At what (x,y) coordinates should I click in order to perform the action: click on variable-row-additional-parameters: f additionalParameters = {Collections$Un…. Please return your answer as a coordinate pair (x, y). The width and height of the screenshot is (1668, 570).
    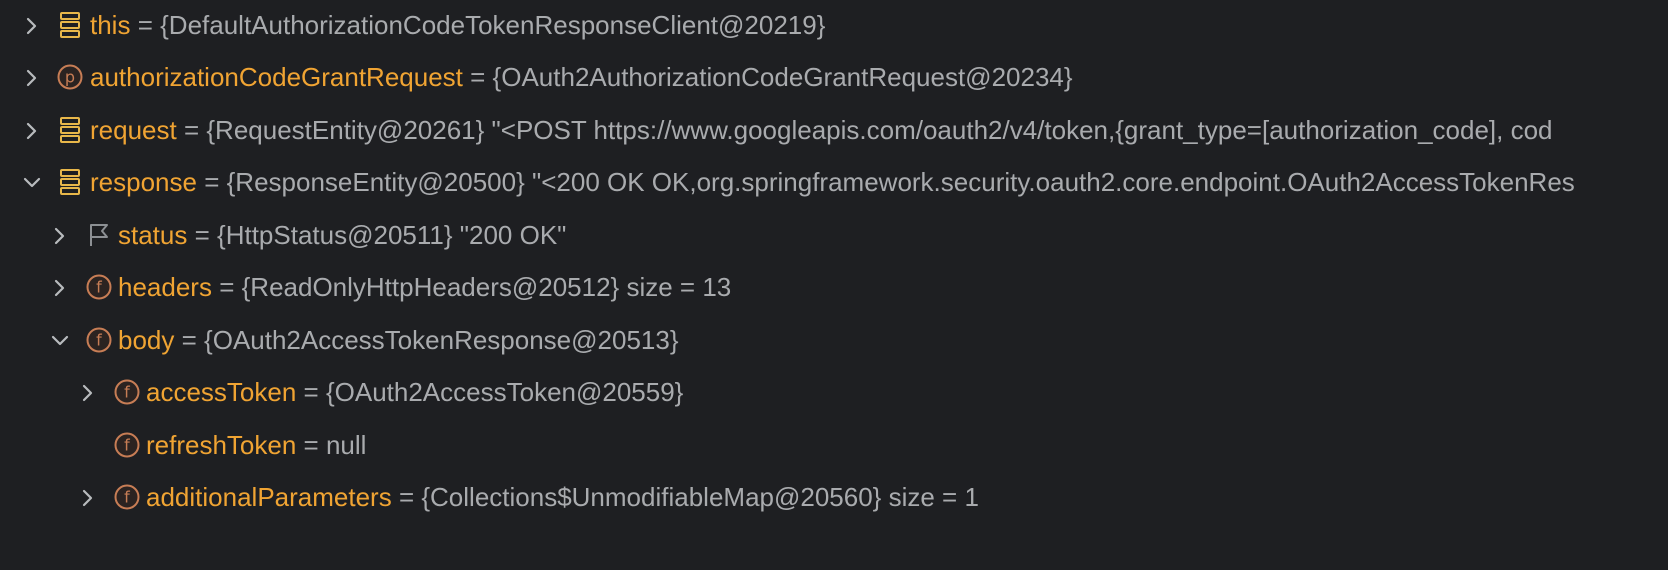
    Looking at the image, I should click on (834, 498).